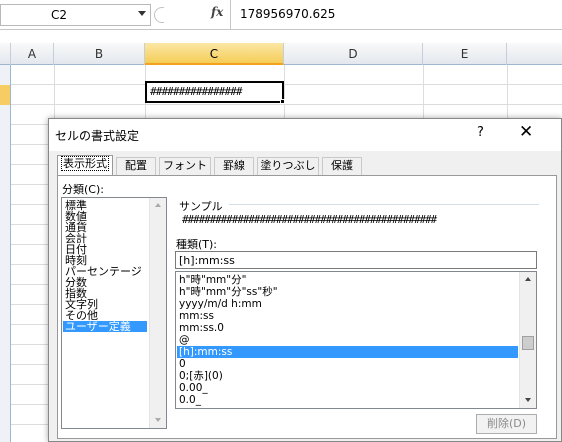 This screenshot has height=442, width=562. I want to click on category-item-selected: ユーザー定義, so click(105, 326).